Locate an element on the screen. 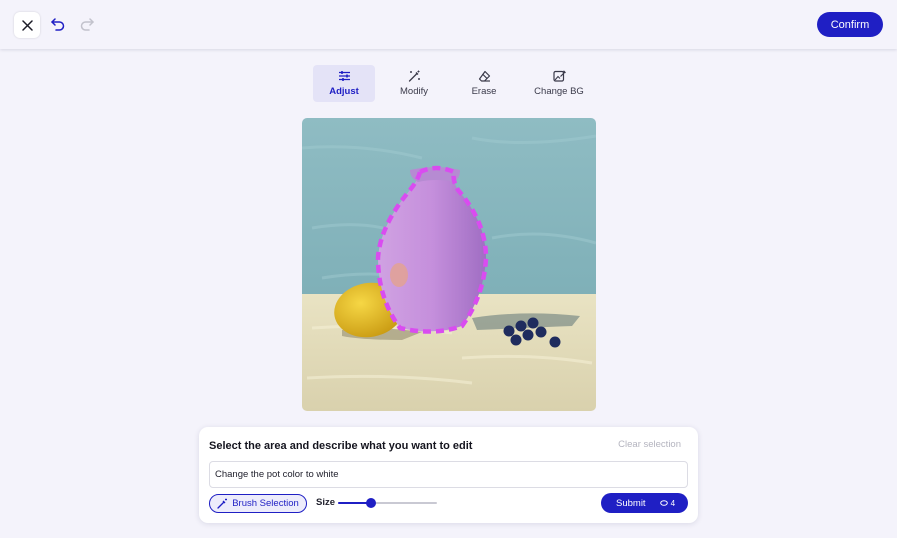  tab-label: Modify is located at coordinates (414, 91).